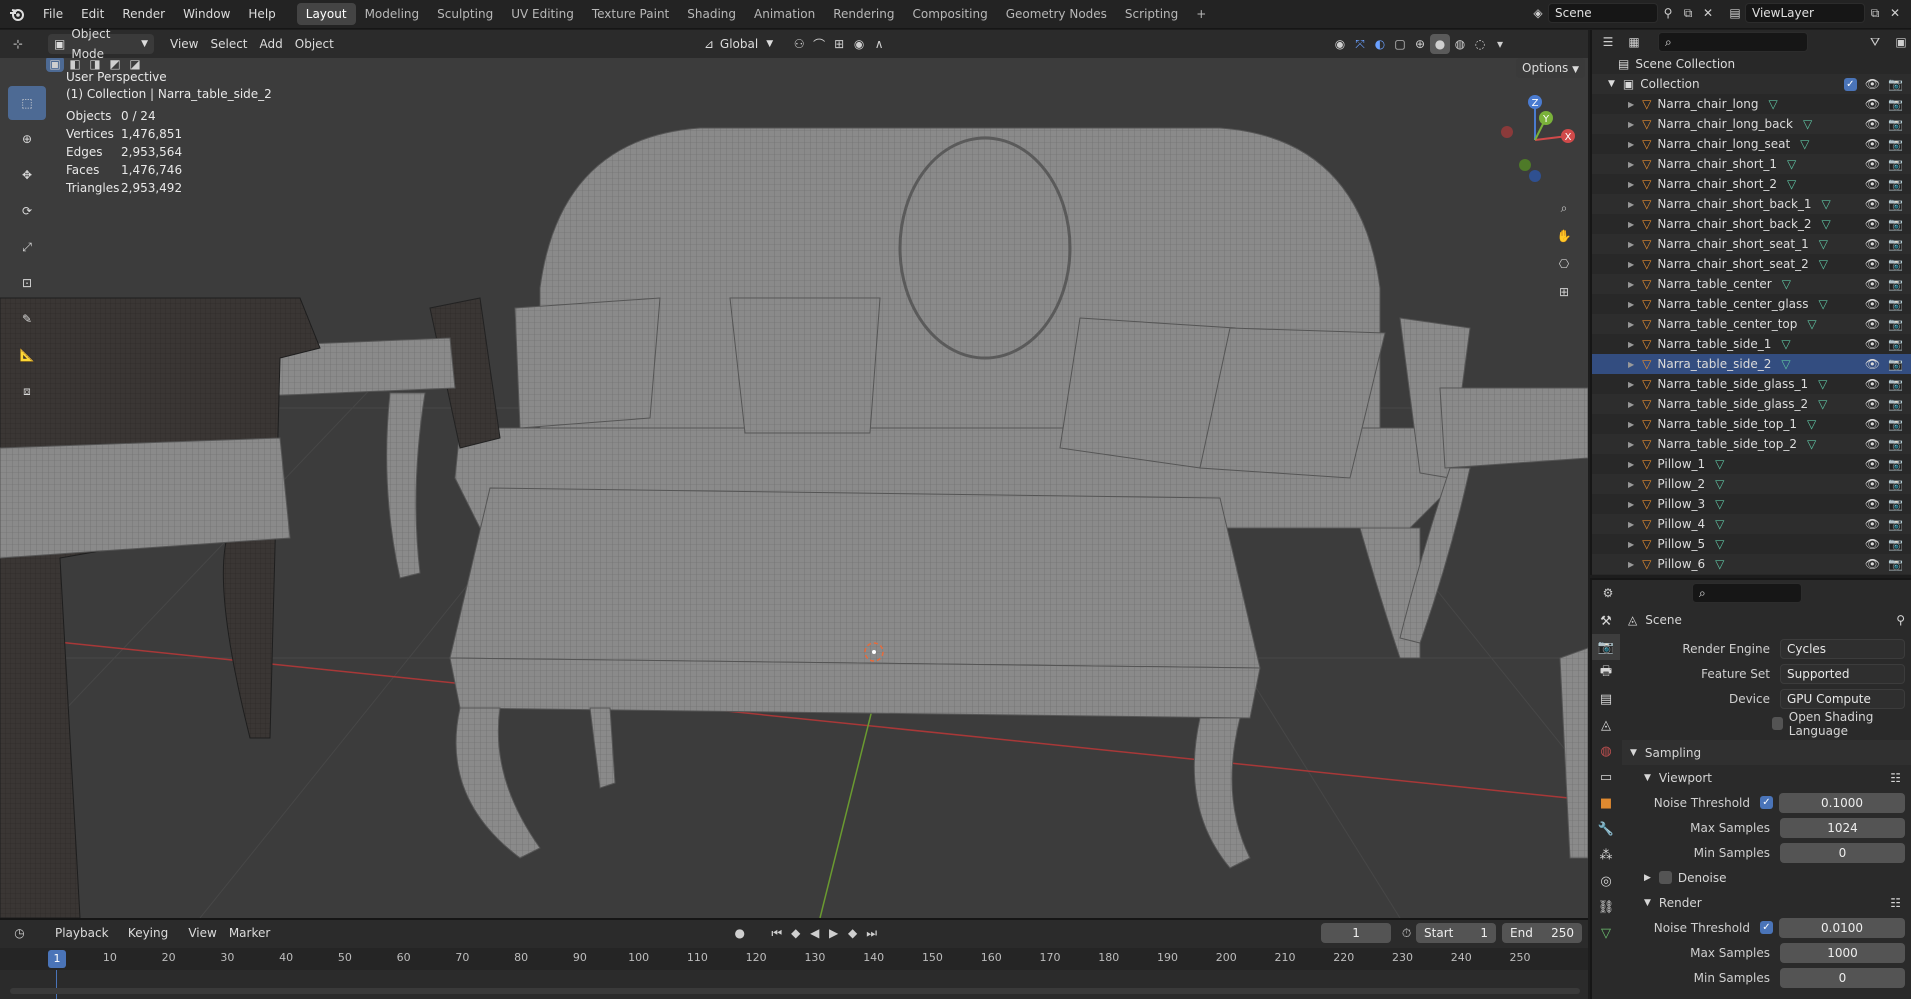 Image resolution: width=1911 pixels, height=999 pixels. Describe the element at coordinates (1751, 524) in the screenshot. I see `outliner-item: ▶ ▽ Pillow_4 ▽ 👁 📷` at that location.